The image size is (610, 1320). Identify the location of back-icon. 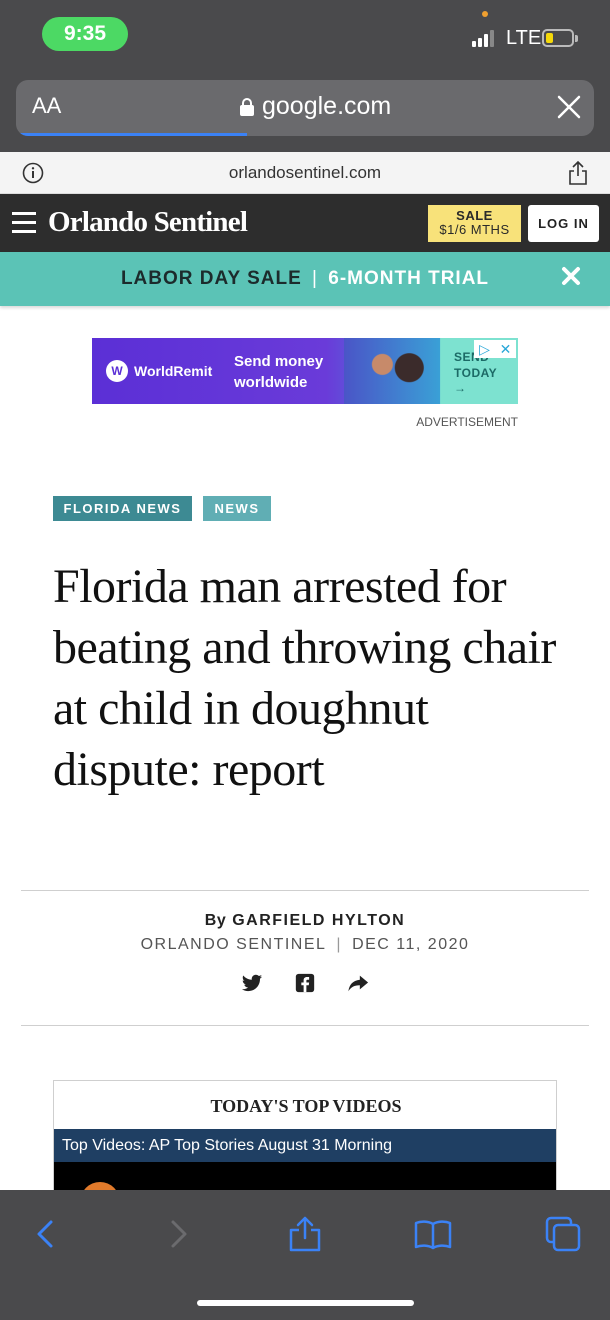
(46, 1234).